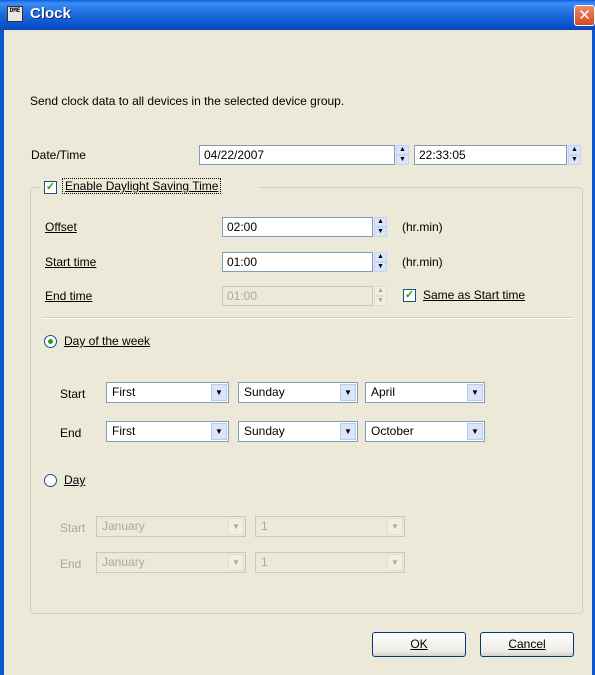  I want to click on ok-button: OK, so click(419, 644).